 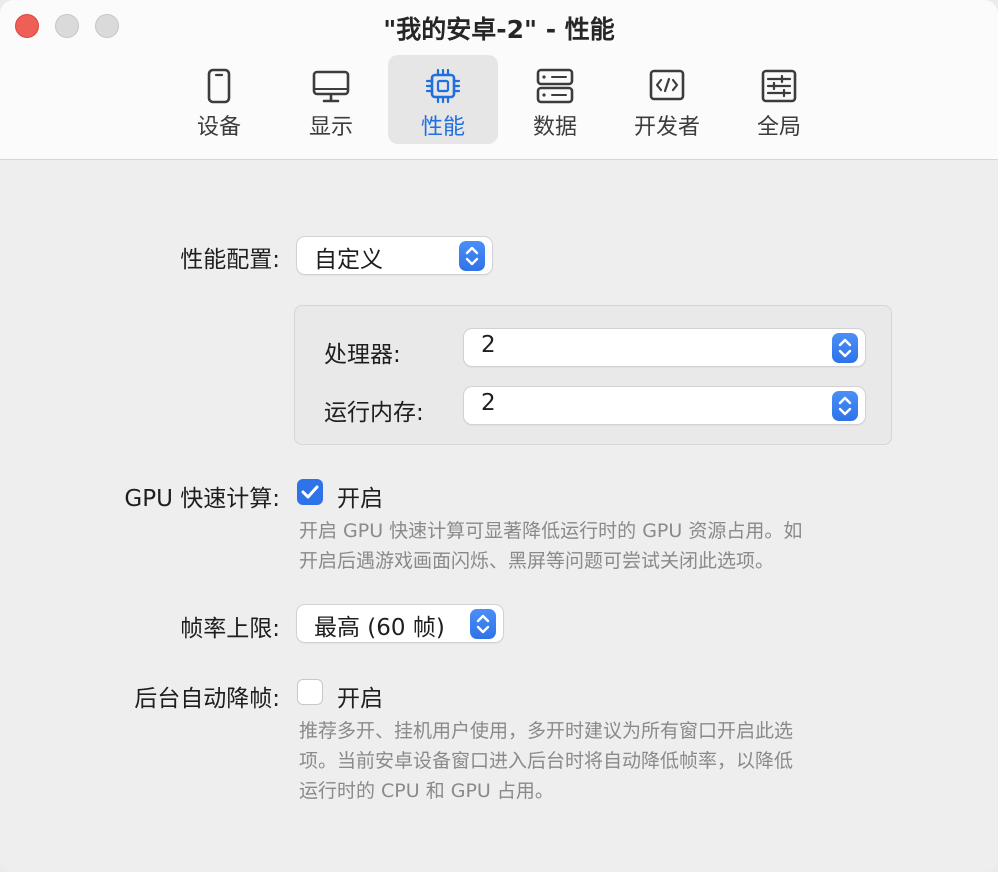 I want to click on tab-device: 设备, so click(x=219, y=99).